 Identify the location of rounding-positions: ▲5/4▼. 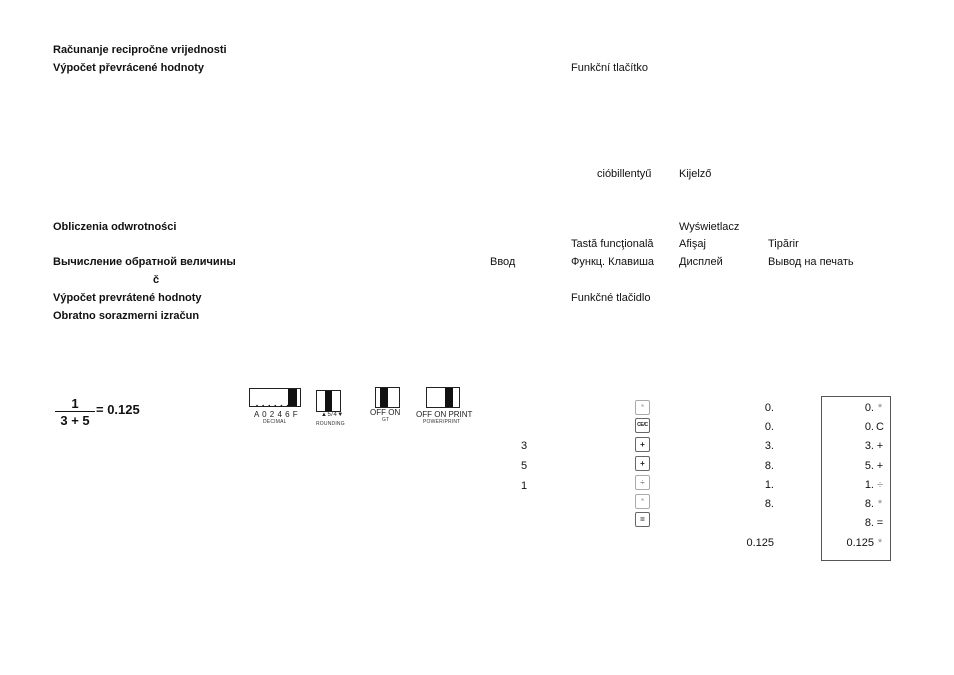
(332, 415).